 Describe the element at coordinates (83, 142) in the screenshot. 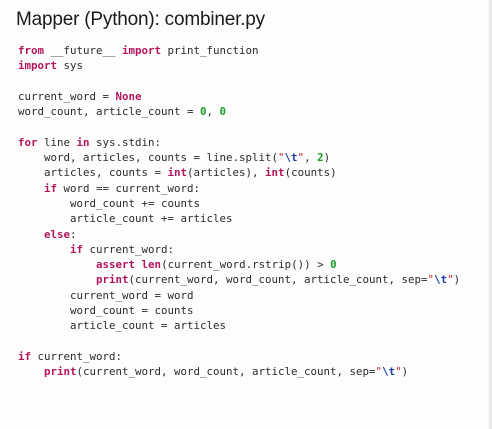

I see `code-token: in` at that location.